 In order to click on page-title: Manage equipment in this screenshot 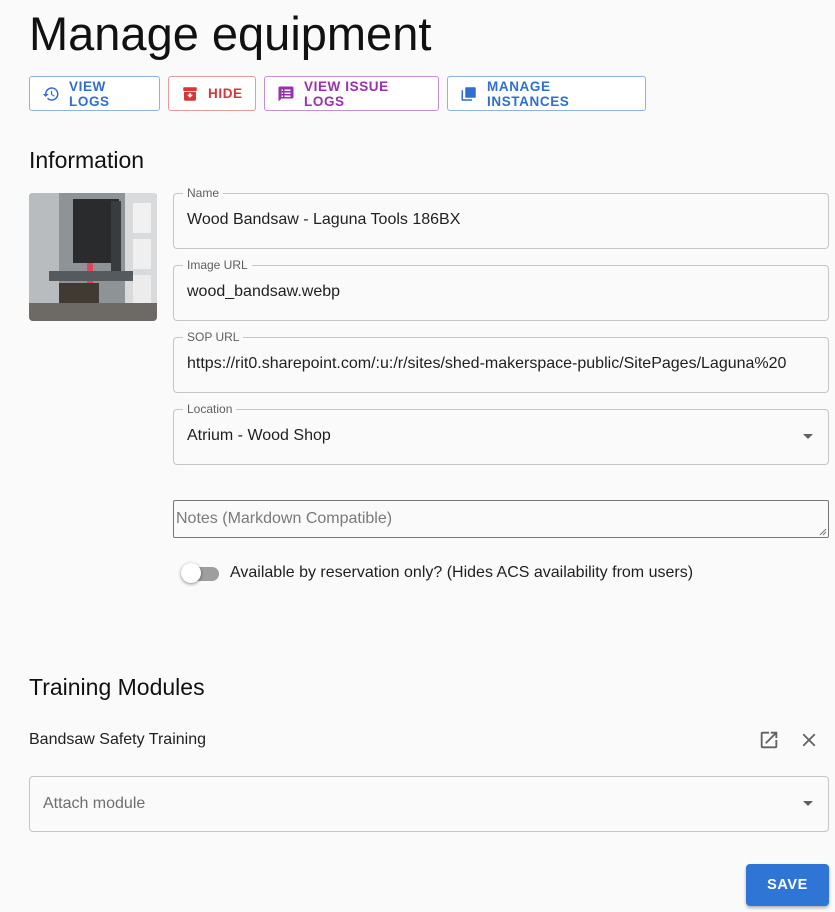, I will do `click(230, 33)`.